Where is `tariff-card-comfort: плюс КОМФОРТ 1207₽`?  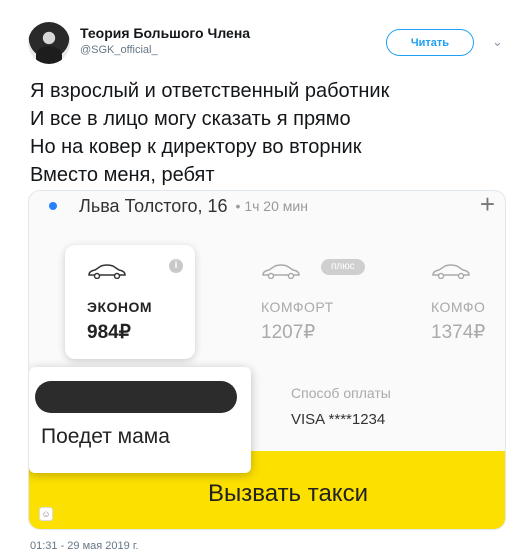 tariff-card-comfort: плюс КОМФОРТ 1207₽ is located at coordinates (304, 302).